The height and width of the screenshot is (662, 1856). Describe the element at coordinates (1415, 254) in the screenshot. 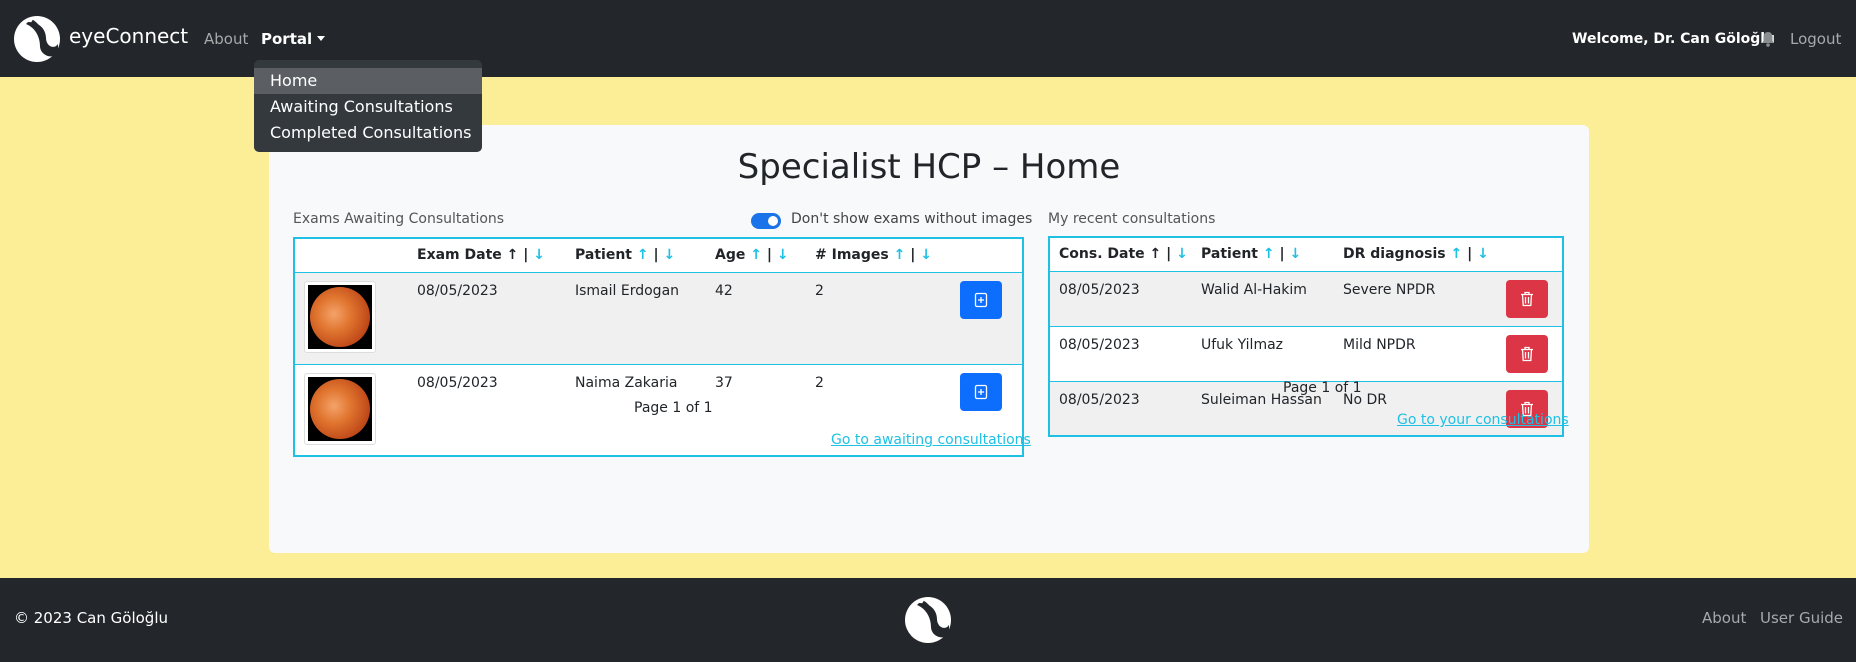

I see `col-dr-diagnosis: DR diagnosis ↑ | ↓` at that location.